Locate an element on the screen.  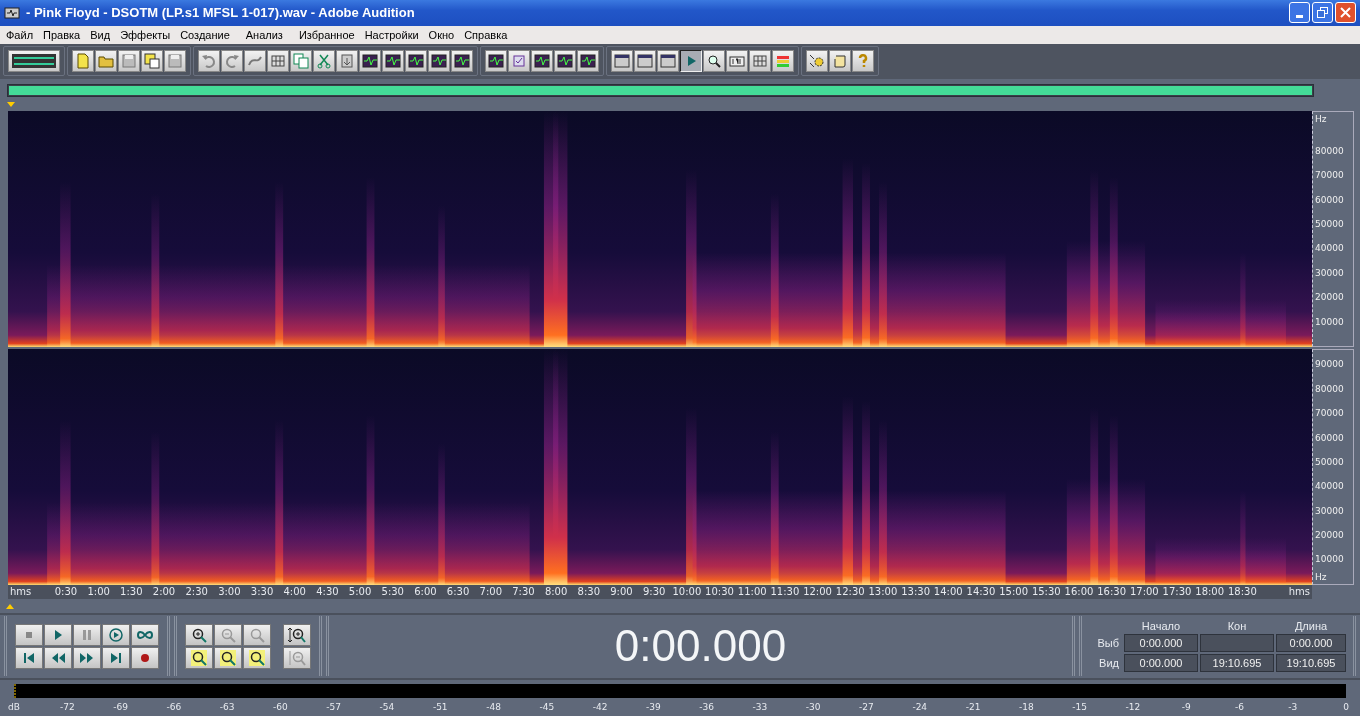
menu-item: Эффекты is located at coordinates (145, 34).